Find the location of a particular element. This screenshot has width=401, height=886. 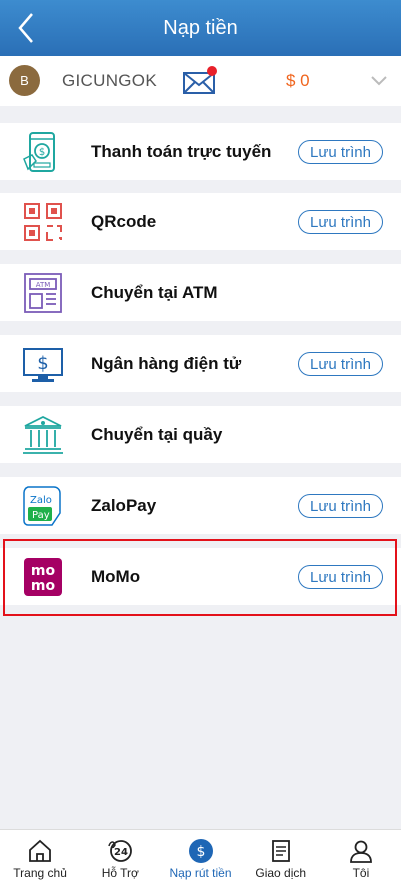

back-arrow-icon is located at coordinates (27, 28).